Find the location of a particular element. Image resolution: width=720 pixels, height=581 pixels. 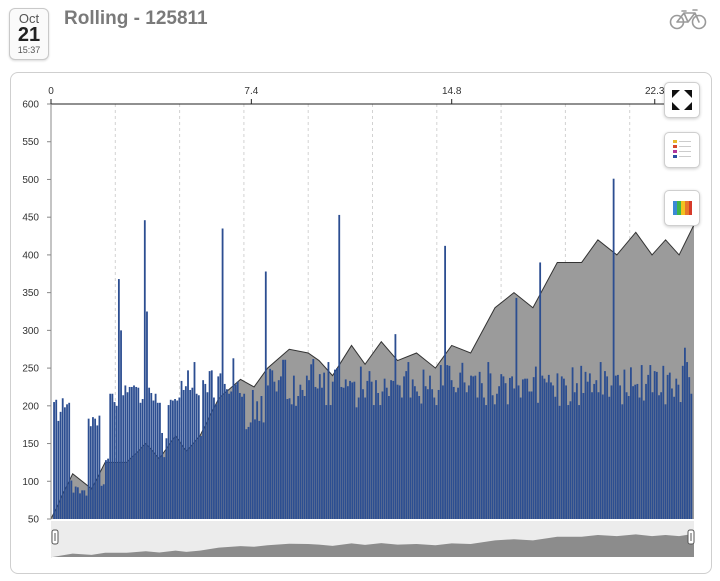

fullscreen-button is located at coordinates (682, 100).